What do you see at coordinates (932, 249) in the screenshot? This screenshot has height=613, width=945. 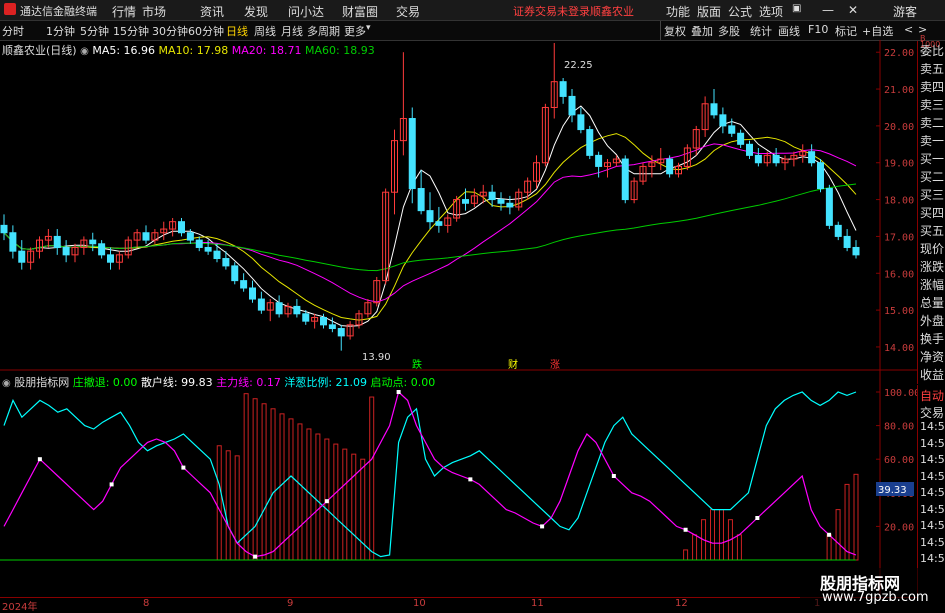 I see `quote-field-label: 现价` at bounding box center [932, 249].